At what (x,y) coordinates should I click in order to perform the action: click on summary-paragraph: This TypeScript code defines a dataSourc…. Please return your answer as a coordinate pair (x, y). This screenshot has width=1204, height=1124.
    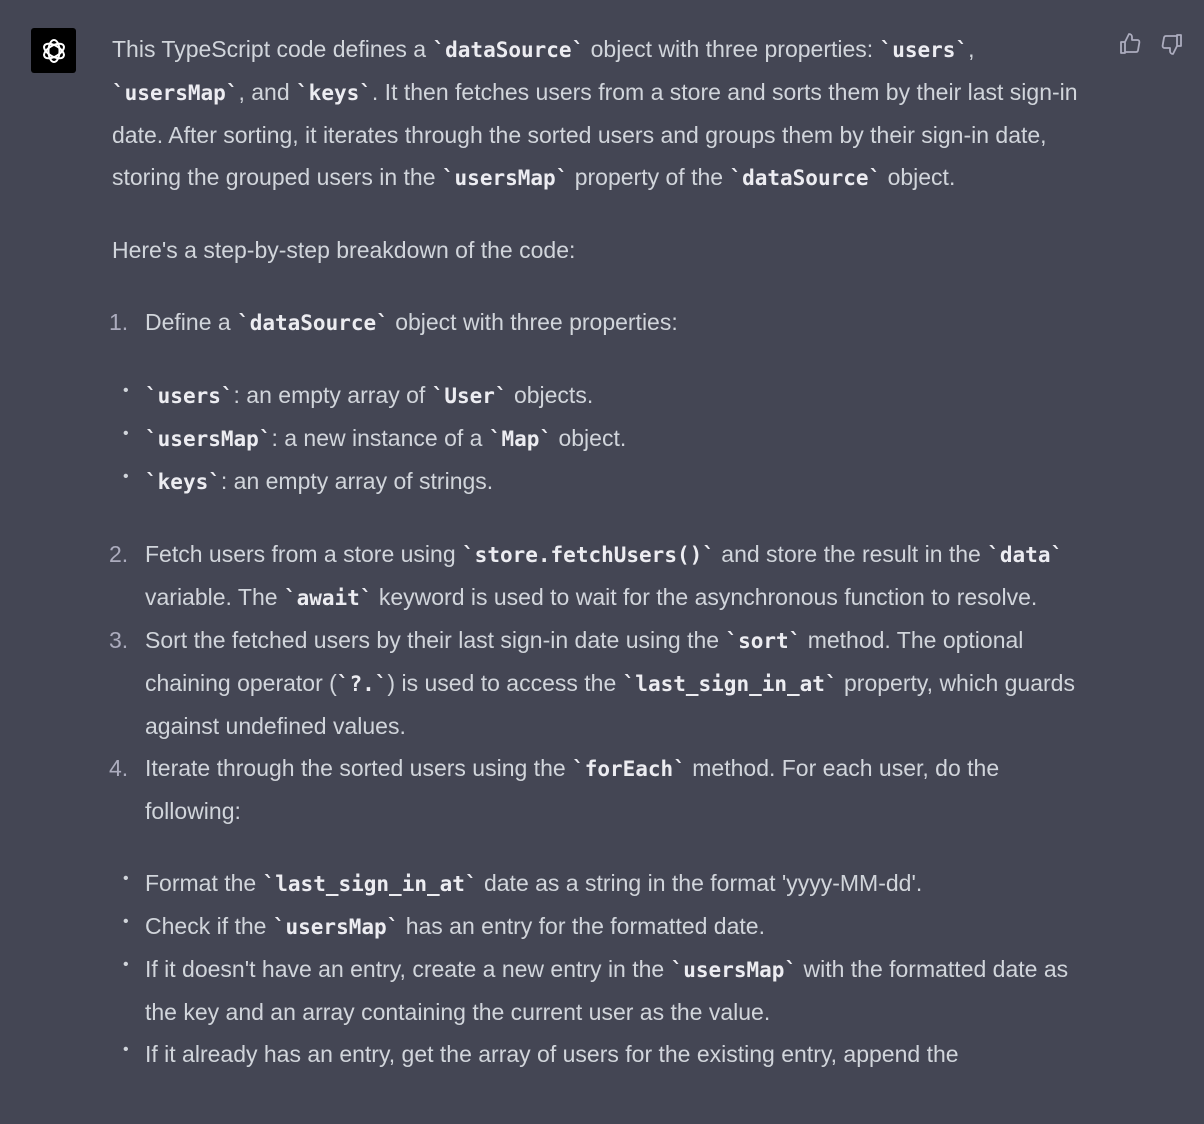
    Looking at the image, I should click on (602, 113).